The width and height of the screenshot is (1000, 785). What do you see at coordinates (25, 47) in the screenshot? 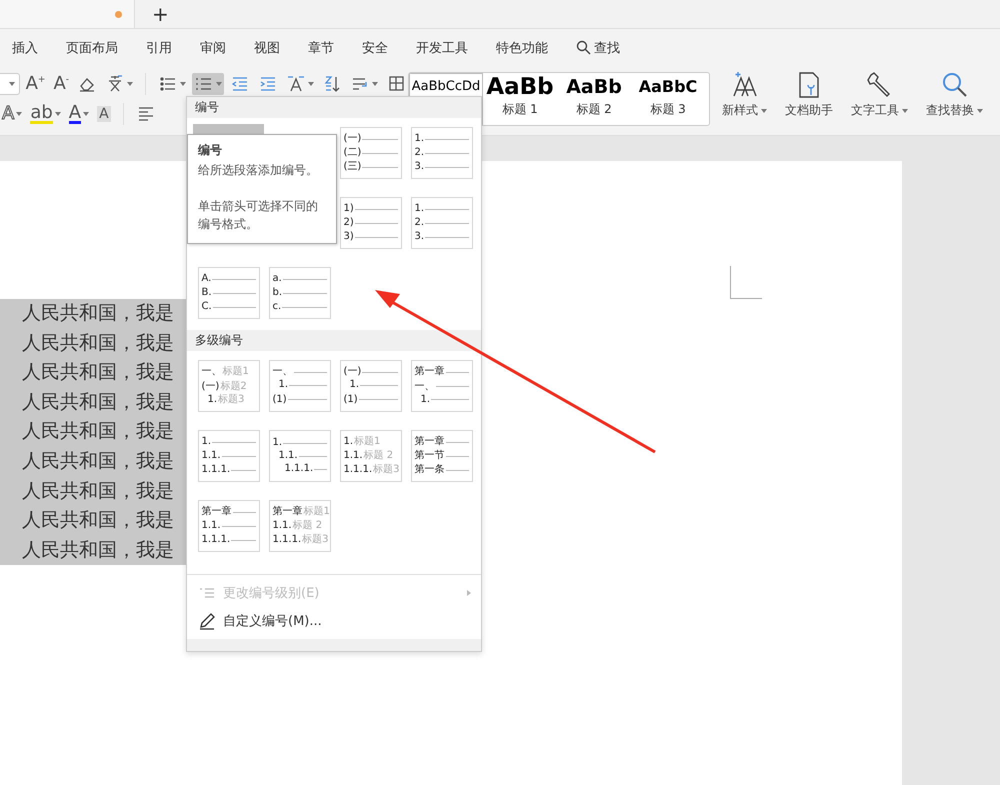
I see `ribbon-tab: 插入` at bounding box center [25, 47].